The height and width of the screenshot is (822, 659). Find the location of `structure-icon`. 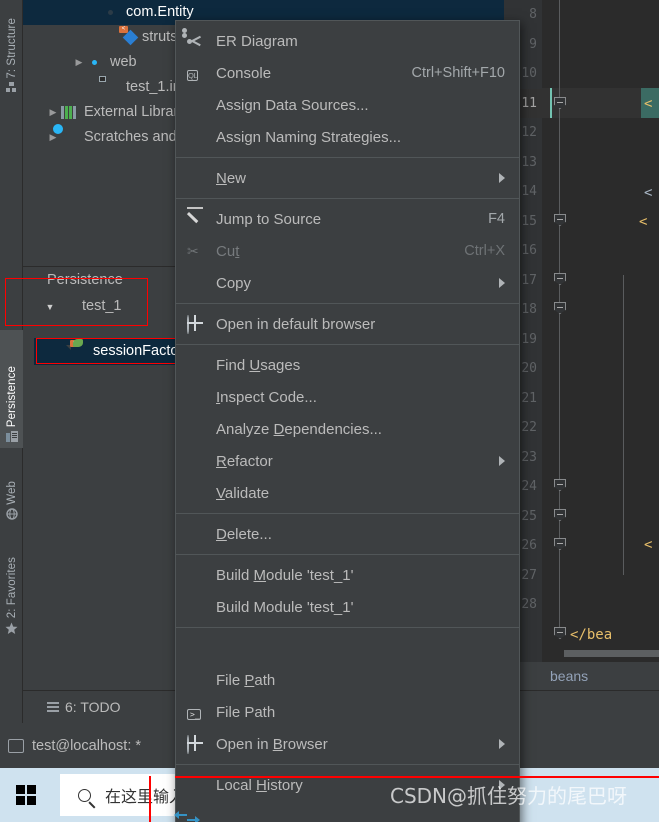

structure-icon is located at coordinates (11, 89).